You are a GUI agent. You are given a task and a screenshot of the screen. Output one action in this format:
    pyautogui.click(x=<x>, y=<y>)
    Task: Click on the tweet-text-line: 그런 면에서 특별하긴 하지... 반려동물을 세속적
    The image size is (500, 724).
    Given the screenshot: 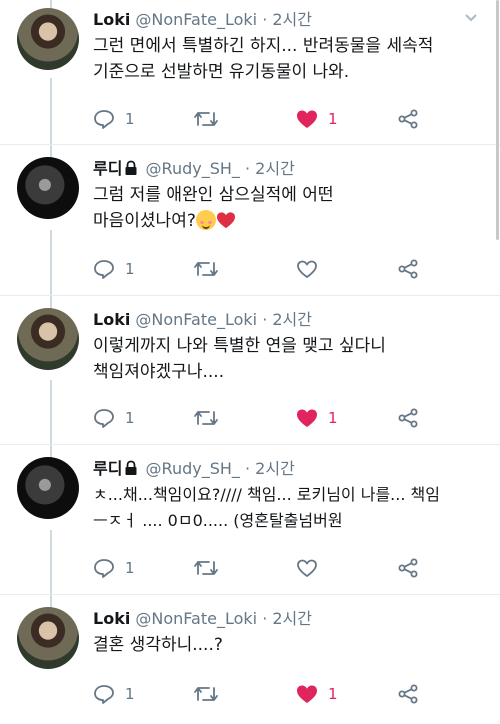 What is the action you would take?
    pyautogui.click(x=263, y=46)
    